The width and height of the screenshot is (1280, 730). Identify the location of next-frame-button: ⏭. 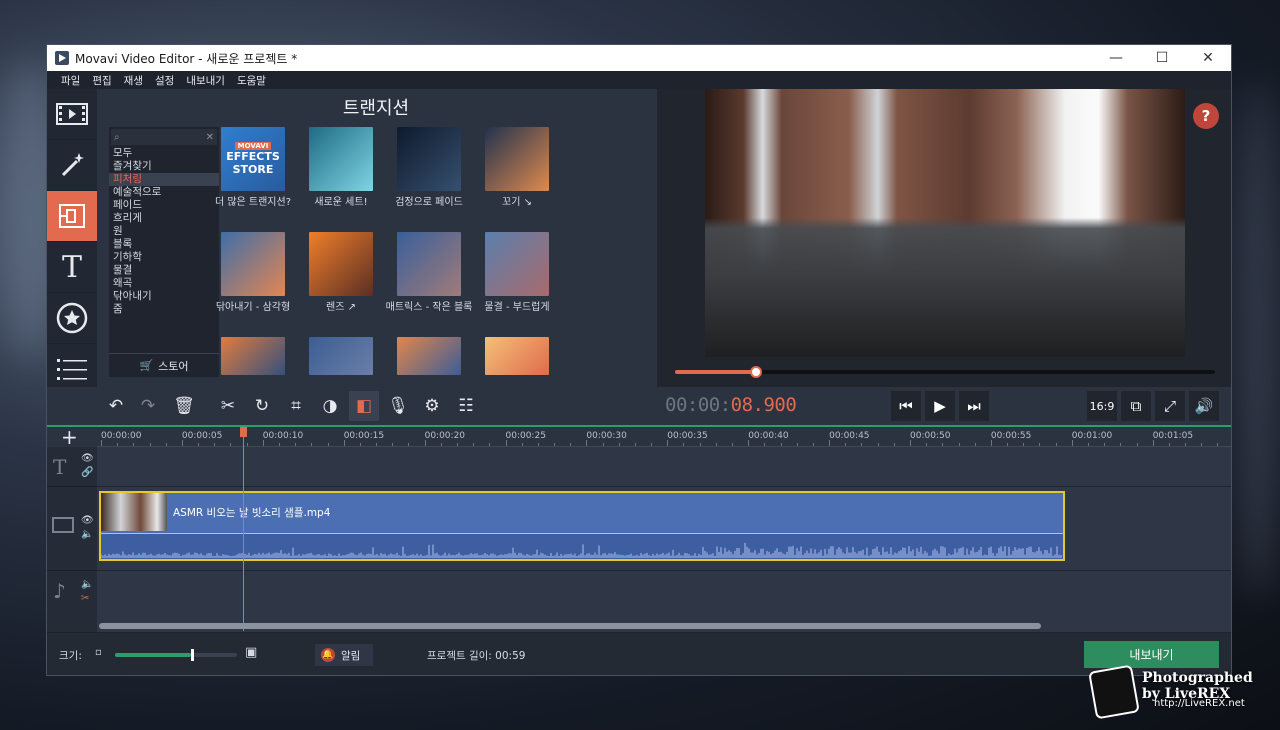
(974, 406).